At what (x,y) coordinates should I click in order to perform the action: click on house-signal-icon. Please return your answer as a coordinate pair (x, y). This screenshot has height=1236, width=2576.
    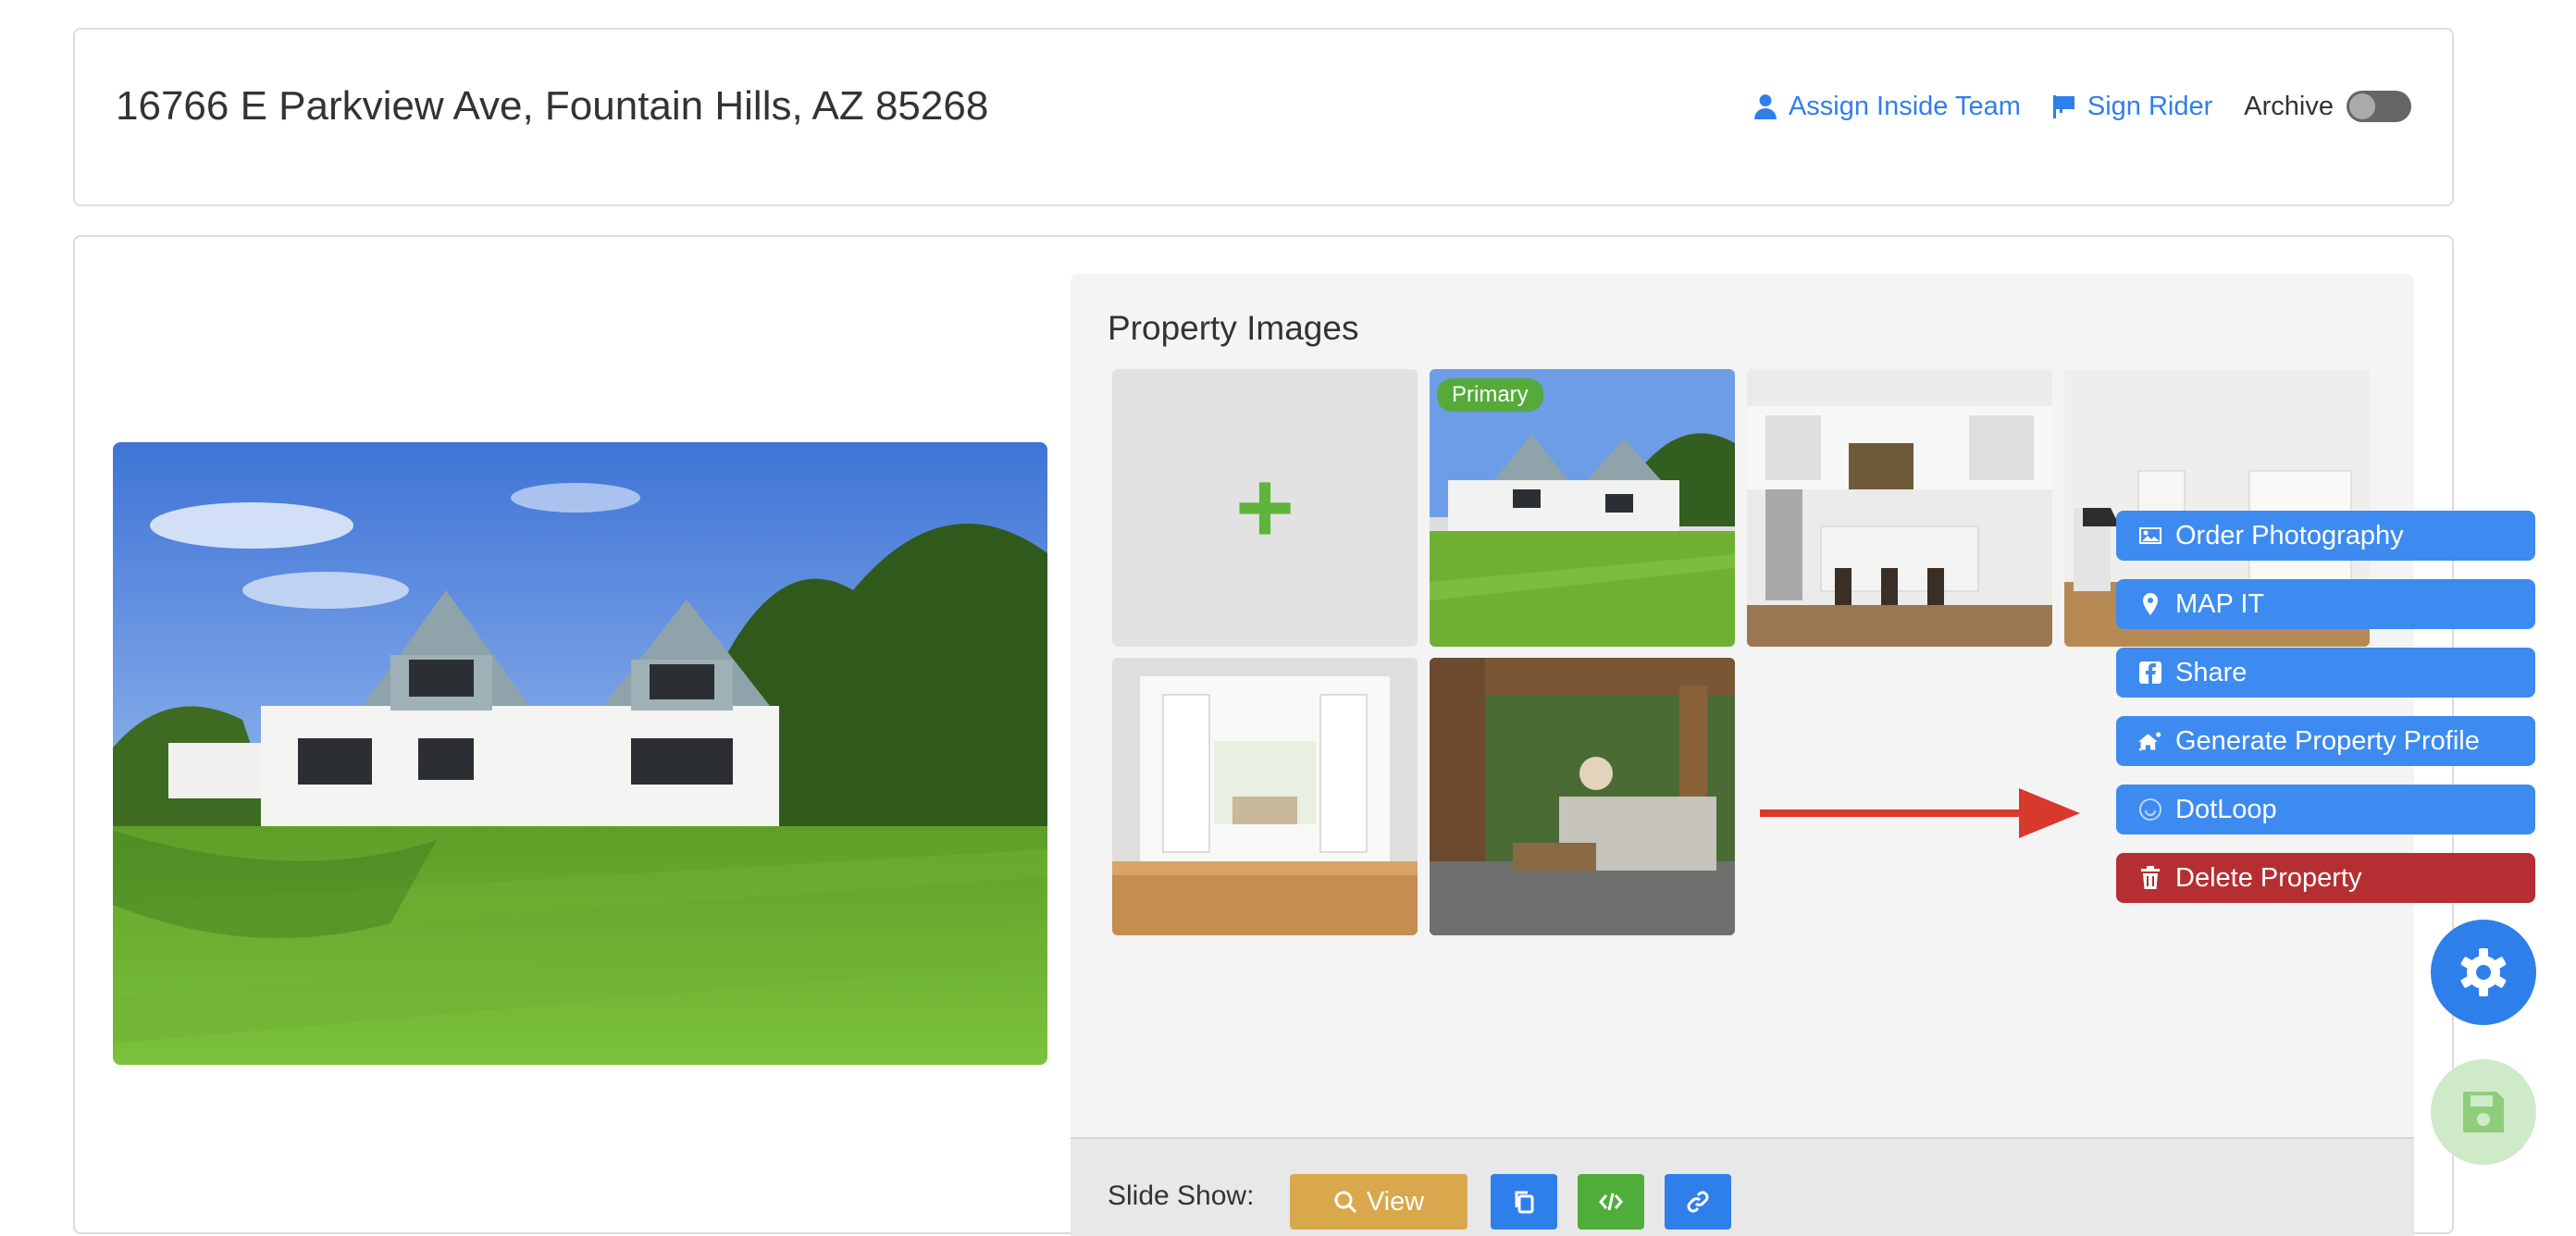
    Looking at the image, I should click on (2149, 742).